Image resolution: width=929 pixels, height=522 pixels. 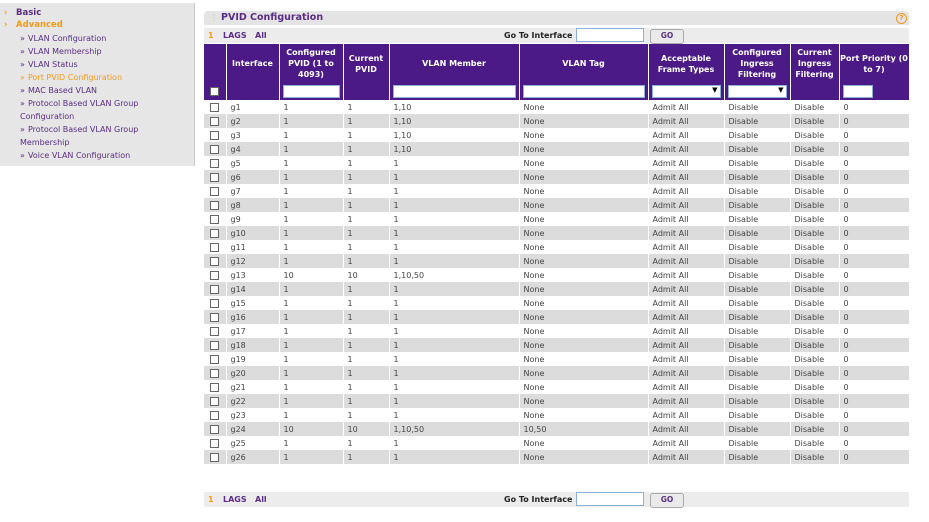 I want to click on cell-port-priority: 0, so click(x=874, y=135).